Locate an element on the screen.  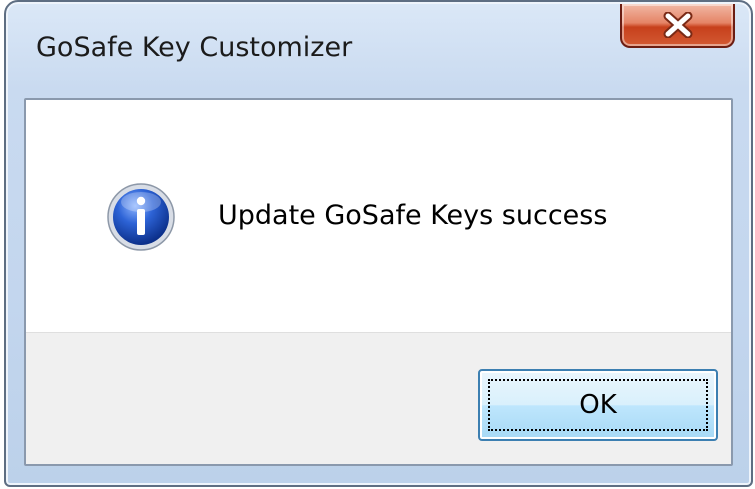
info-icon is located at coordinates (141, 217).